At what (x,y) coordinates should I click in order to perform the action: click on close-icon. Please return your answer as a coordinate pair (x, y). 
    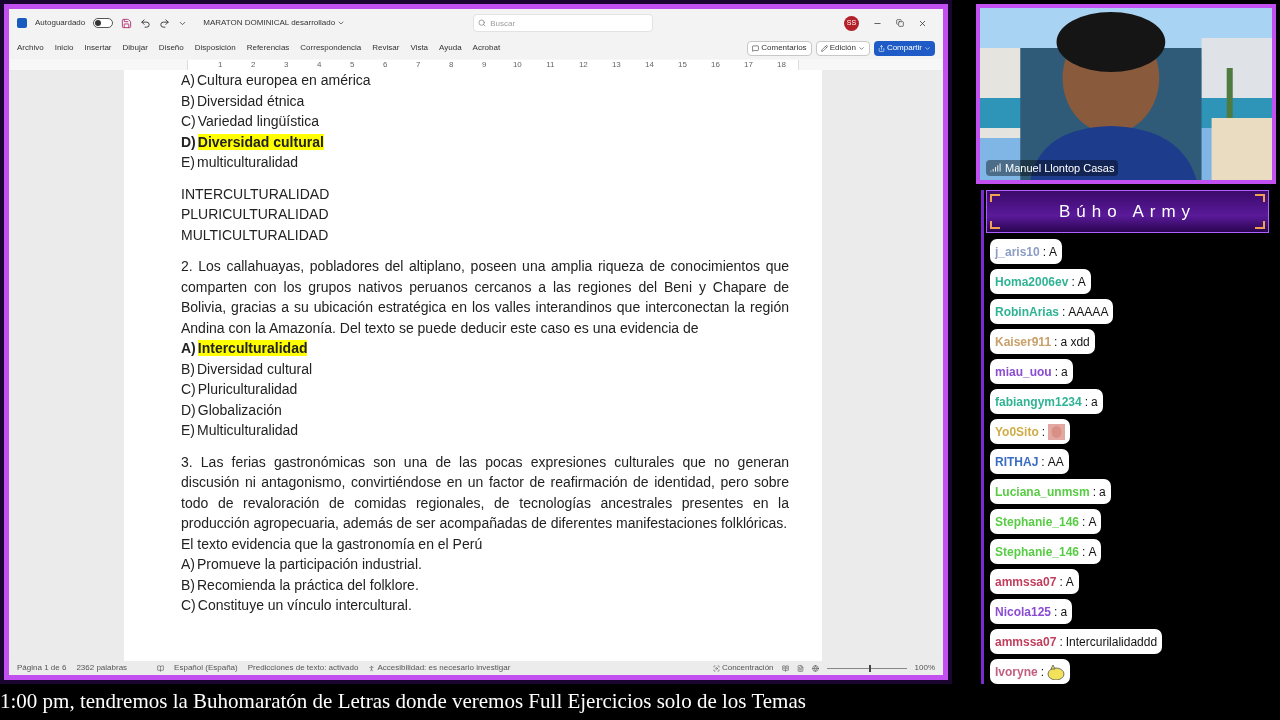
    Looking at the image, I should click on (922, 23).